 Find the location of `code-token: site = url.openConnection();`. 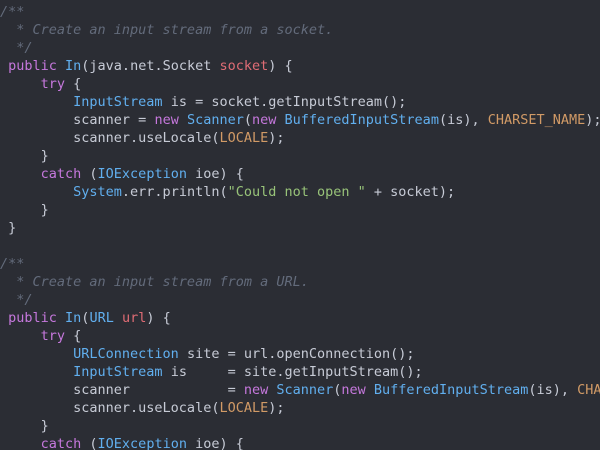

code-token: site = url.openConnection(); is located at coordinates (296, 354).